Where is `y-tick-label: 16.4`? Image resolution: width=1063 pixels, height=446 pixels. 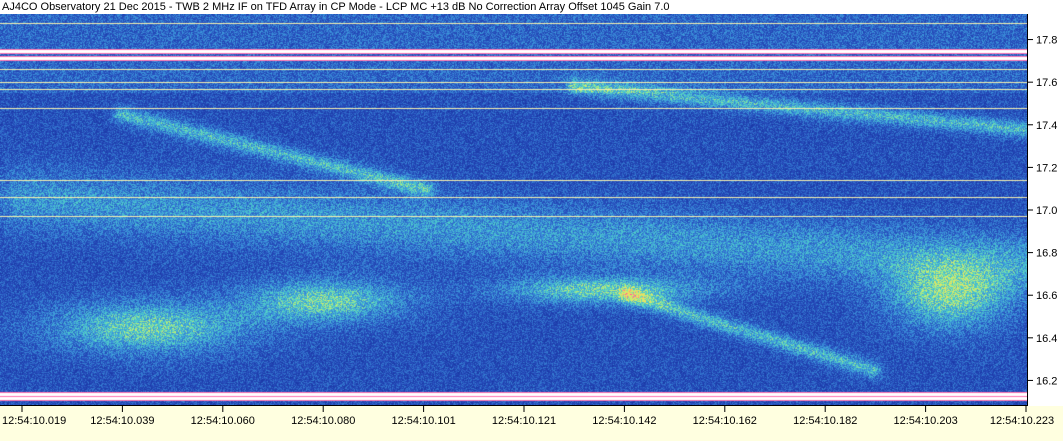
y-tick-label: 16.4 is located at coordinates (1046, 339).